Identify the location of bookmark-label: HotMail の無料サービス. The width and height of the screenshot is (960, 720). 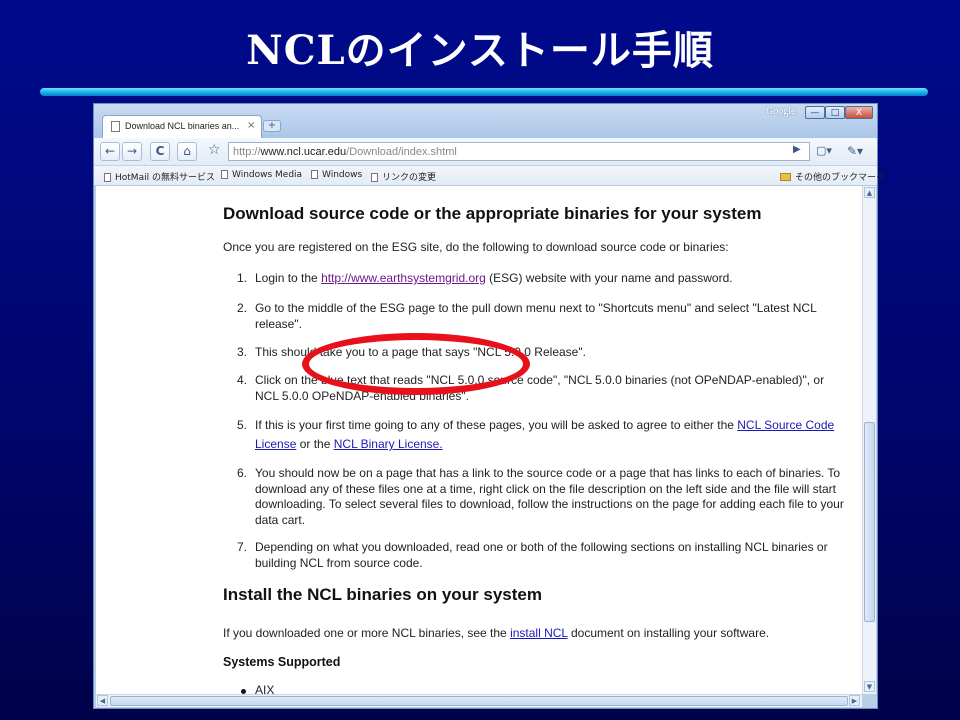
(165, 178).